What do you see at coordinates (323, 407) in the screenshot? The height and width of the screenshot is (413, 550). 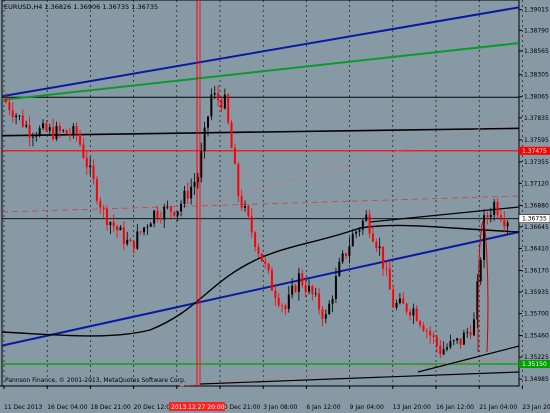 I see `time-tick-label: 6 Jan 12:00` at bounding box center [323, 407].